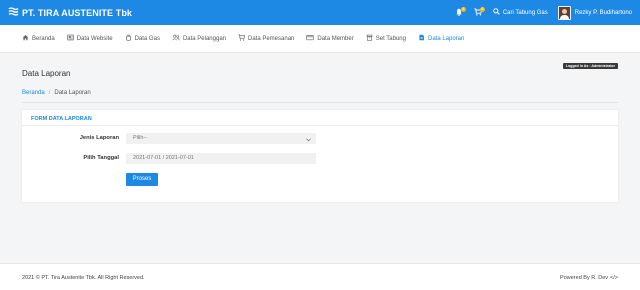  I want to click on powered-by-text: Powered By R. Dev, so click(584, 278).